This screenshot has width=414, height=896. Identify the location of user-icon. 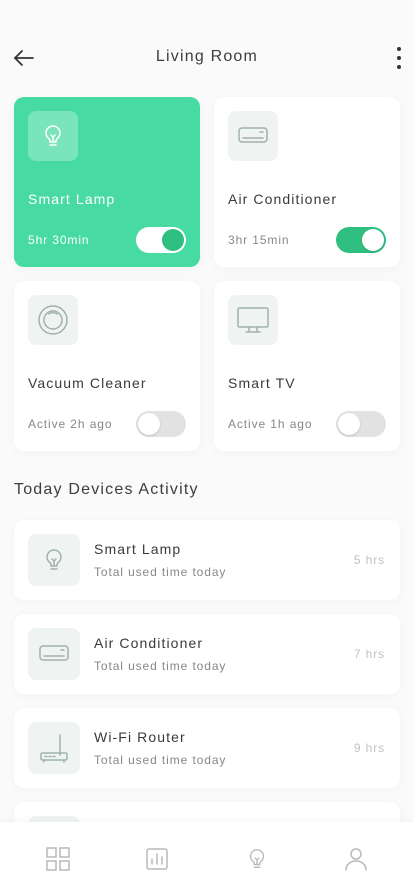
(356, 859).